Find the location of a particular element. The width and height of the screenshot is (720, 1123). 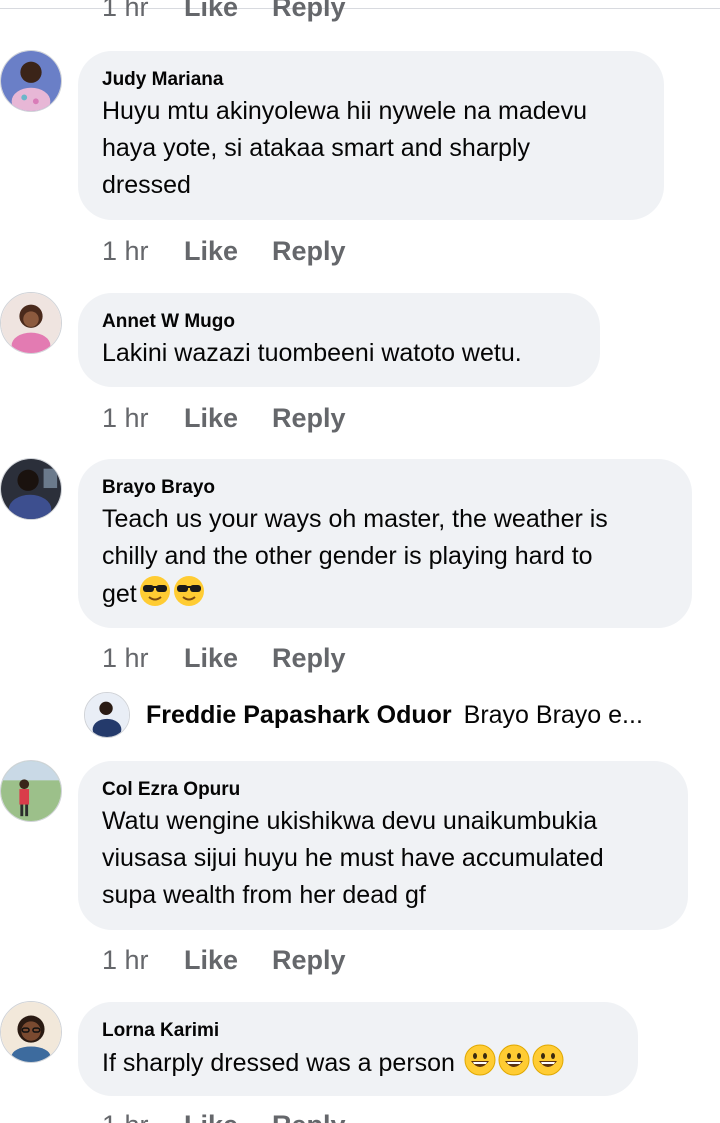

comment-text: If sharply dressed was a person is located at coordinates (358, 1063).